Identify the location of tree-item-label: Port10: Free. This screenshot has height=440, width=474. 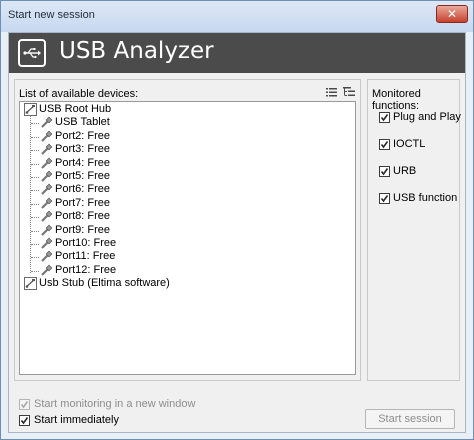
(86, 243).